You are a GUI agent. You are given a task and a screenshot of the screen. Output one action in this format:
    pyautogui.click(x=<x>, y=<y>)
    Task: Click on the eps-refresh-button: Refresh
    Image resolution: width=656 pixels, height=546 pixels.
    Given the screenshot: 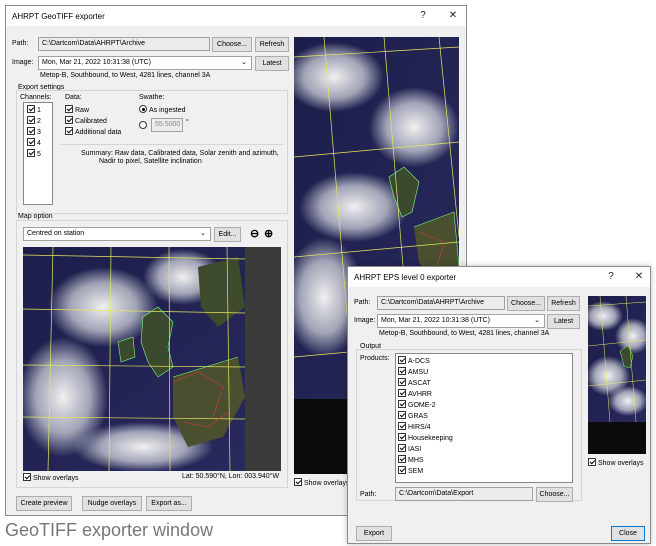 What is the action you would take?
    pyautogui.click(x=563, y=303)
    